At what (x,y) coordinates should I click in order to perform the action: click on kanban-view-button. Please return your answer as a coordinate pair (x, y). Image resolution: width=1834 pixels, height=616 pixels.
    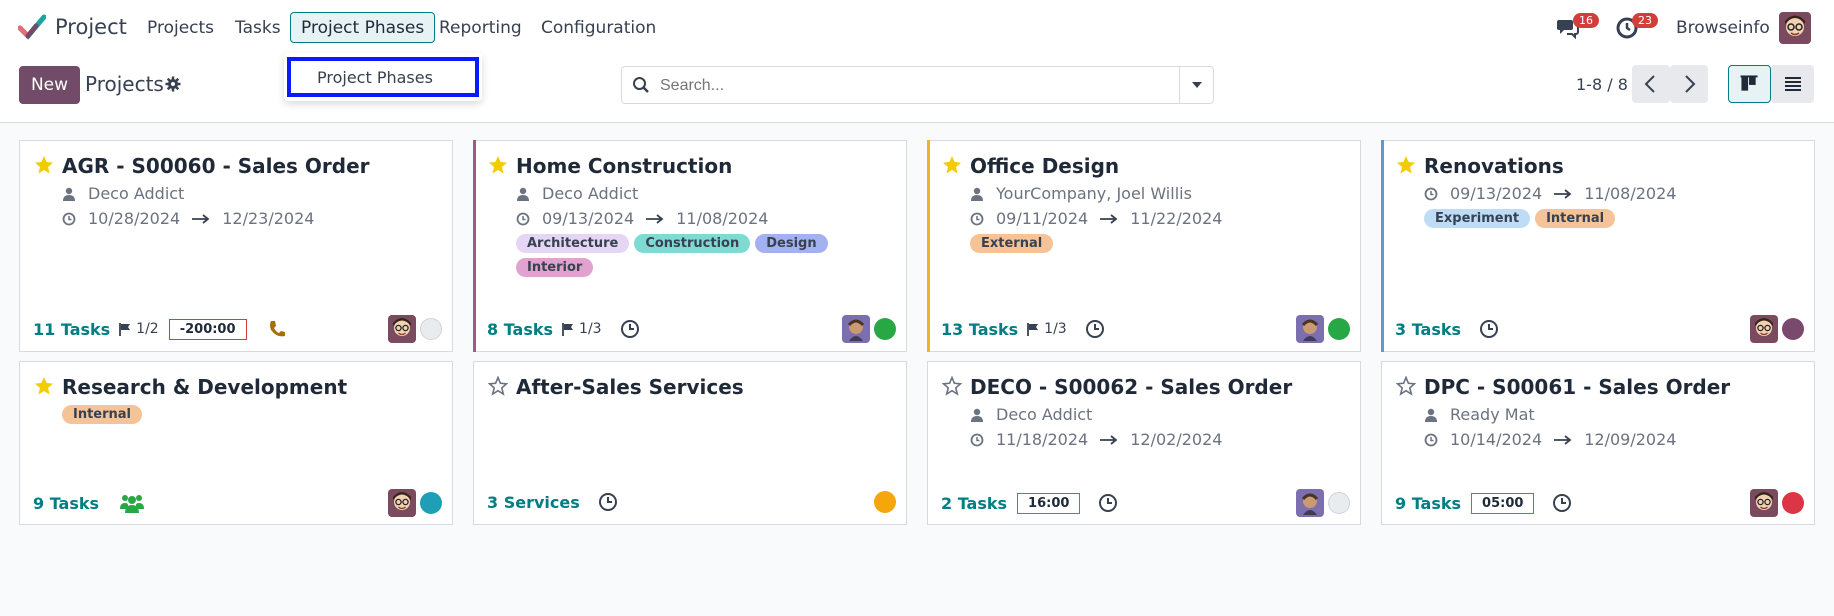
    Looking at the image, I should click on (1749, 84).